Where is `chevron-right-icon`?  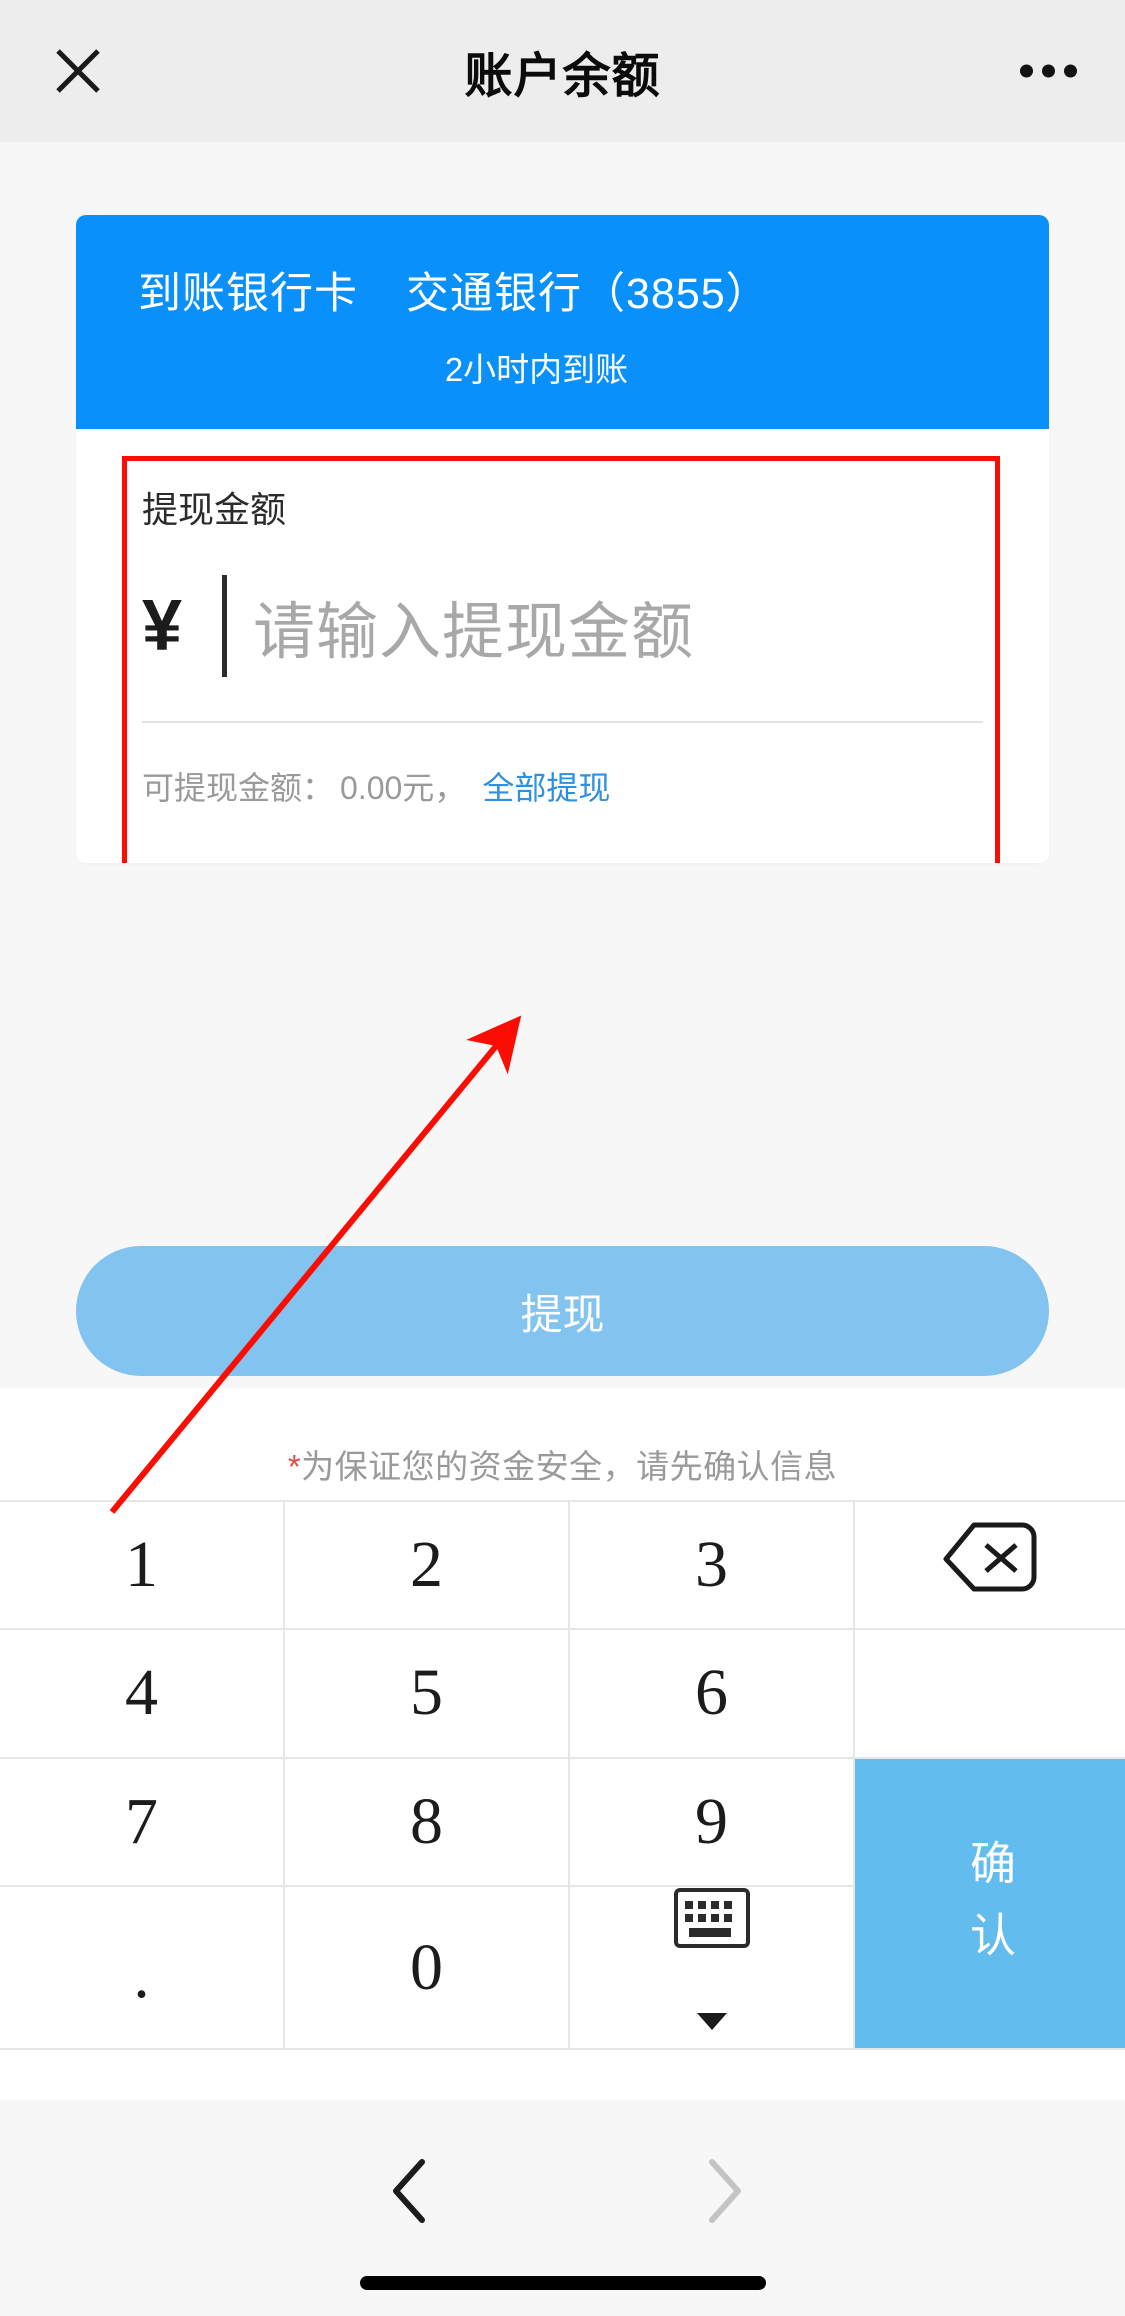 chevron-right-icon is located at coordinates (723, 2193).